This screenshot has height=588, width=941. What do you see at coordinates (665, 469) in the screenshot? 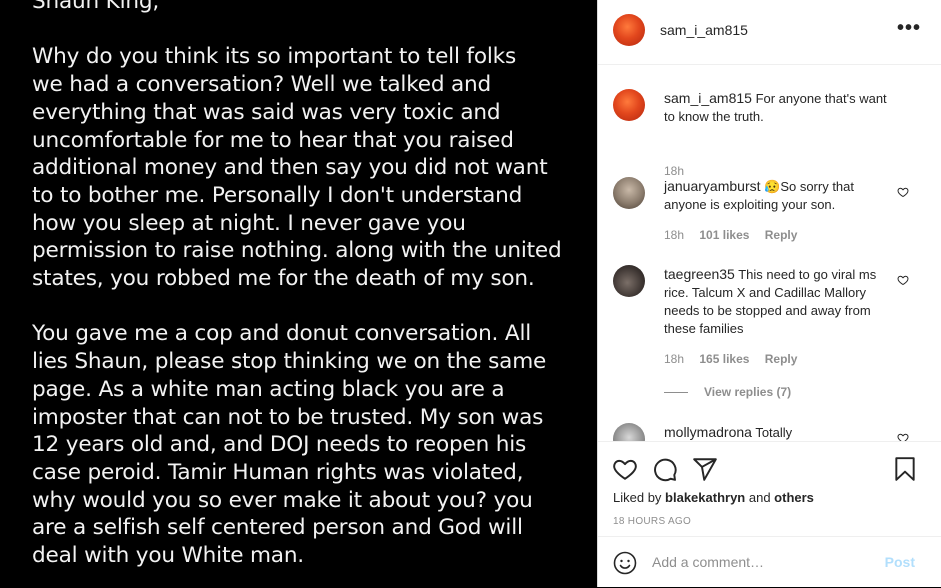
I see `comment-icon` at bounding box center [665, 469].